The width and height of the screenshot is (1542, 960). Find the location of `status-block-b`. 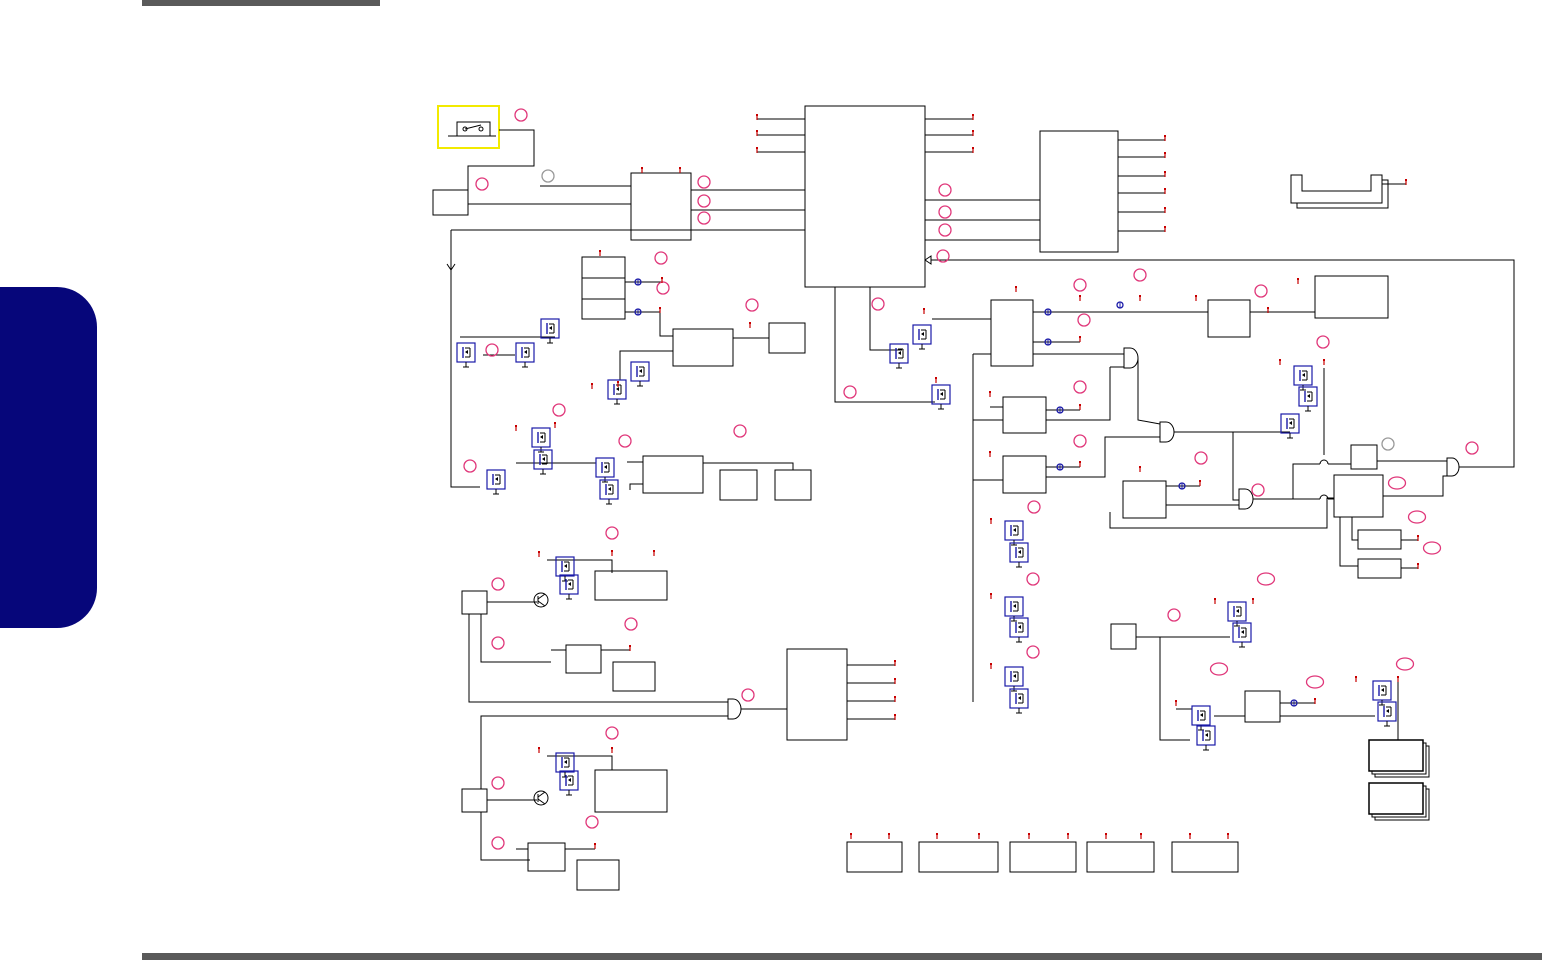

status-block-b is located at coordinates (1379, 568).